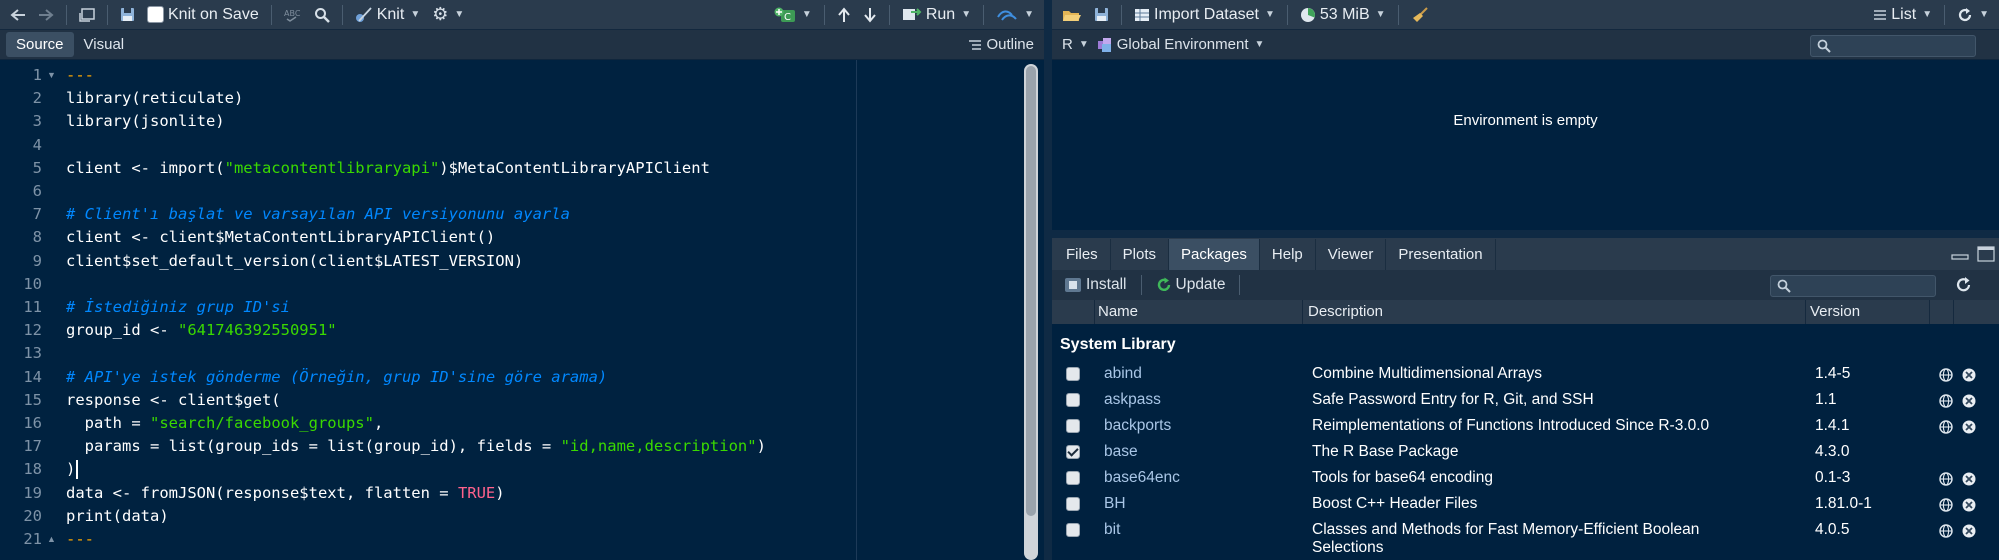 This screenshot has height=560, width=1999. I want to click on visual-mode-tab: Visual, so click(104, 44).